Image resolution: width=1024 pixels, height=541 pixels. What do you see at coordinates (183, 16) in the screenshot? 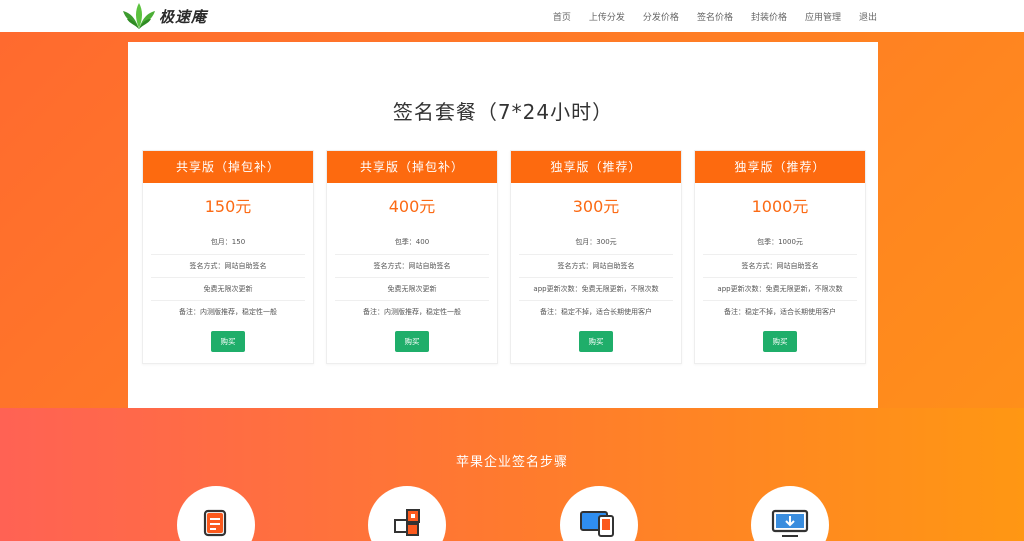
I see `brand-name: 极速庵` at bounding box center [183, 16].